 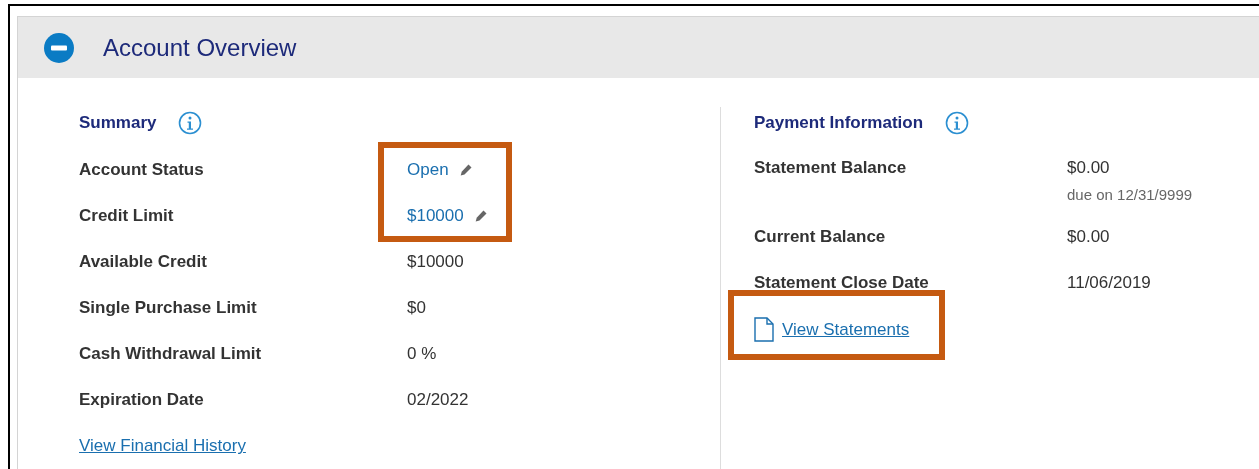 I want to click on field-label: Statement Close Date, so click(x=842, y=283).